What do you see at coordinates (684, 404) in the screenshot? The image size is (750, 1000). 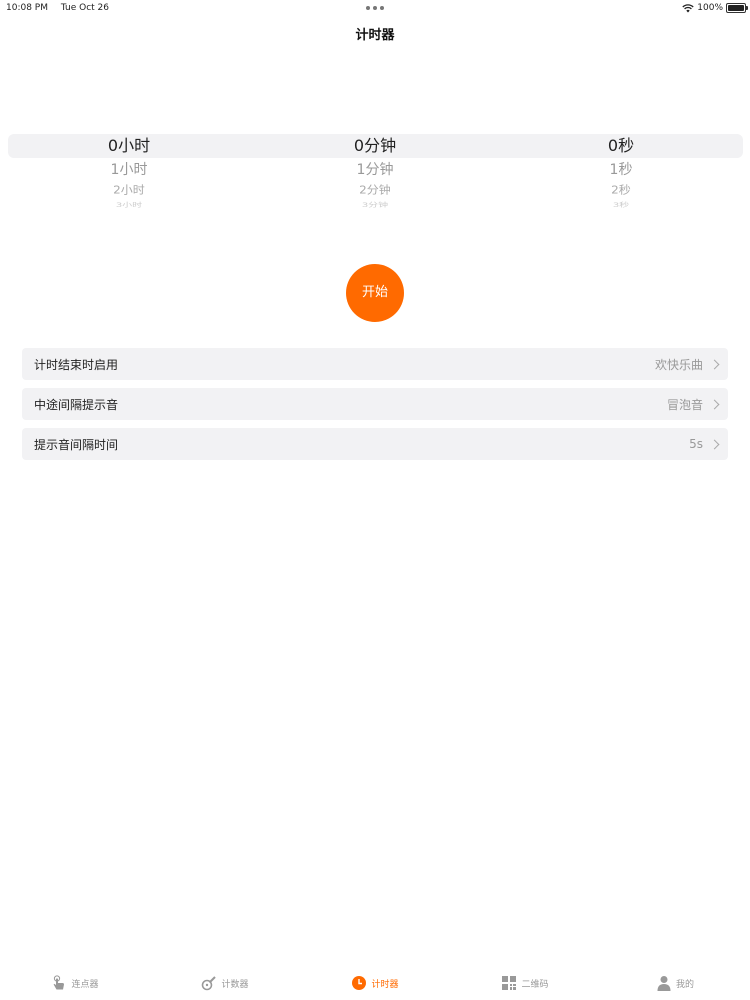 I see `setting-value: 冒泡音` at bounding box center [684, 404].